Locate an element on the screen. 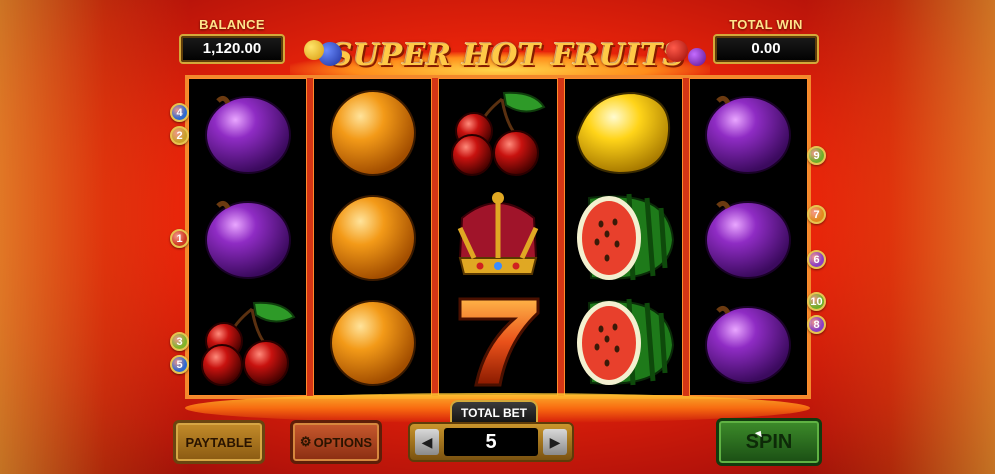  seven-symbol-icon is located at coordinates (498, 342).